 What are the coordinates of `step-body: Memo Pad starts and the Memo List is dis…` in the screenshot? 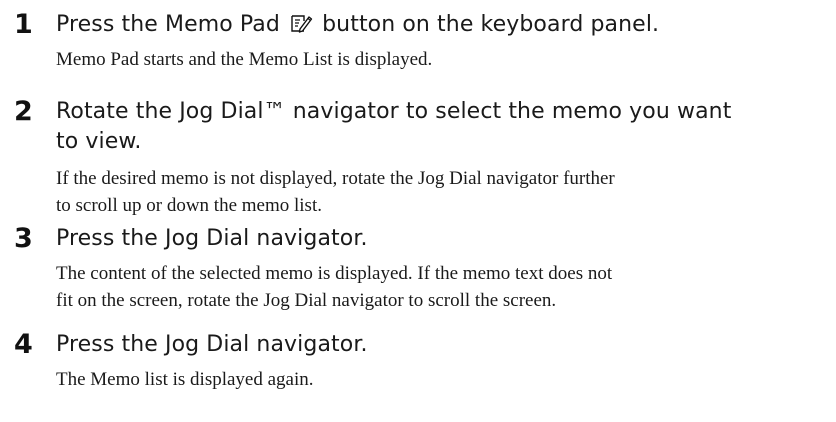 It's located at (244, 59).